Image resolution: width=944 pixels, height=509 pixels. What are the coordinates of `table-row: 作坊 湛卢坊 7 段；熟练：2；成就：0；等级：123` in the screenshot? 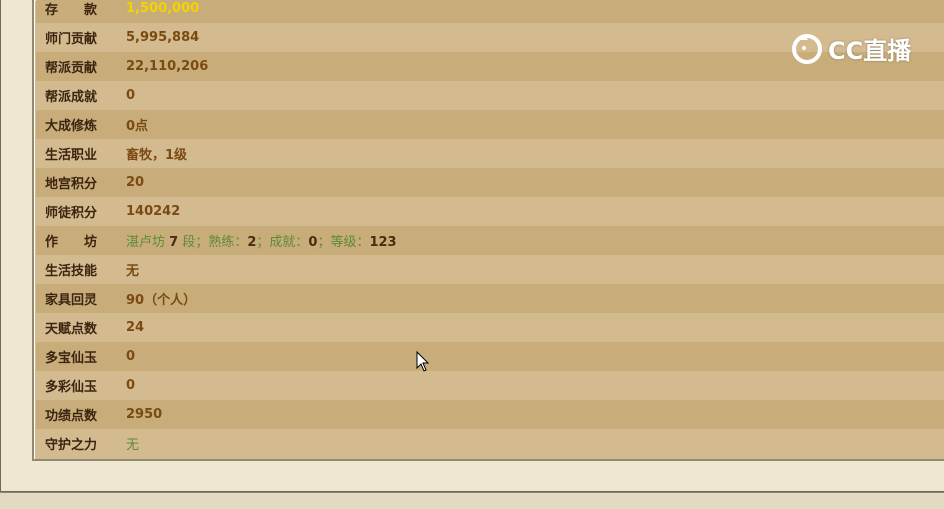 It's located at (490, 240).